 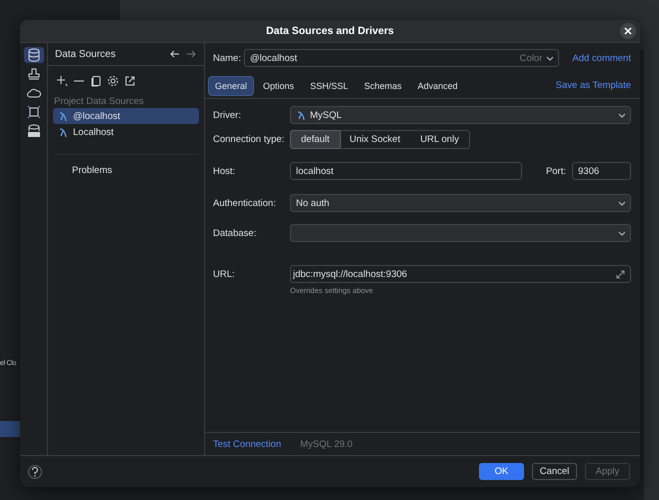 I want to click on field-label: Name:, so click(x=227, y=58).